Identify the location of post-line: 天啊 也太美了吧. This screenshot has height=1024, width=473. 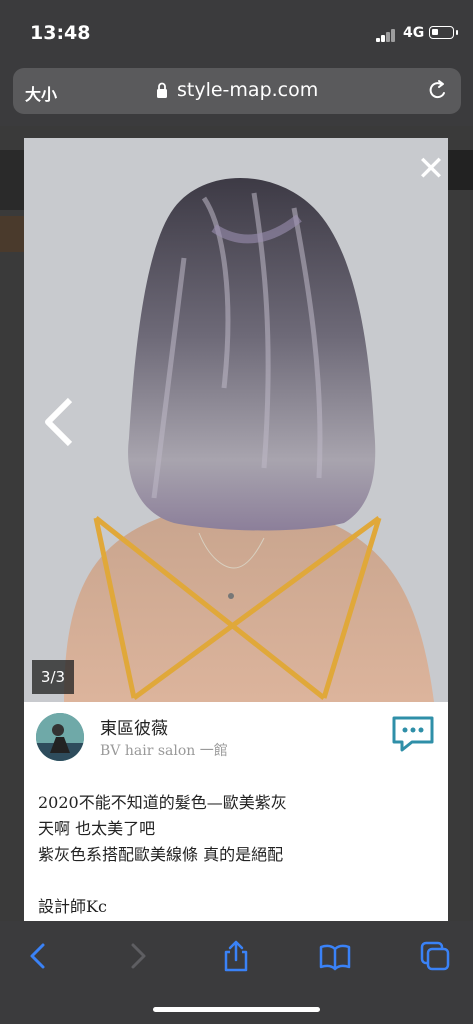
(97, 828).